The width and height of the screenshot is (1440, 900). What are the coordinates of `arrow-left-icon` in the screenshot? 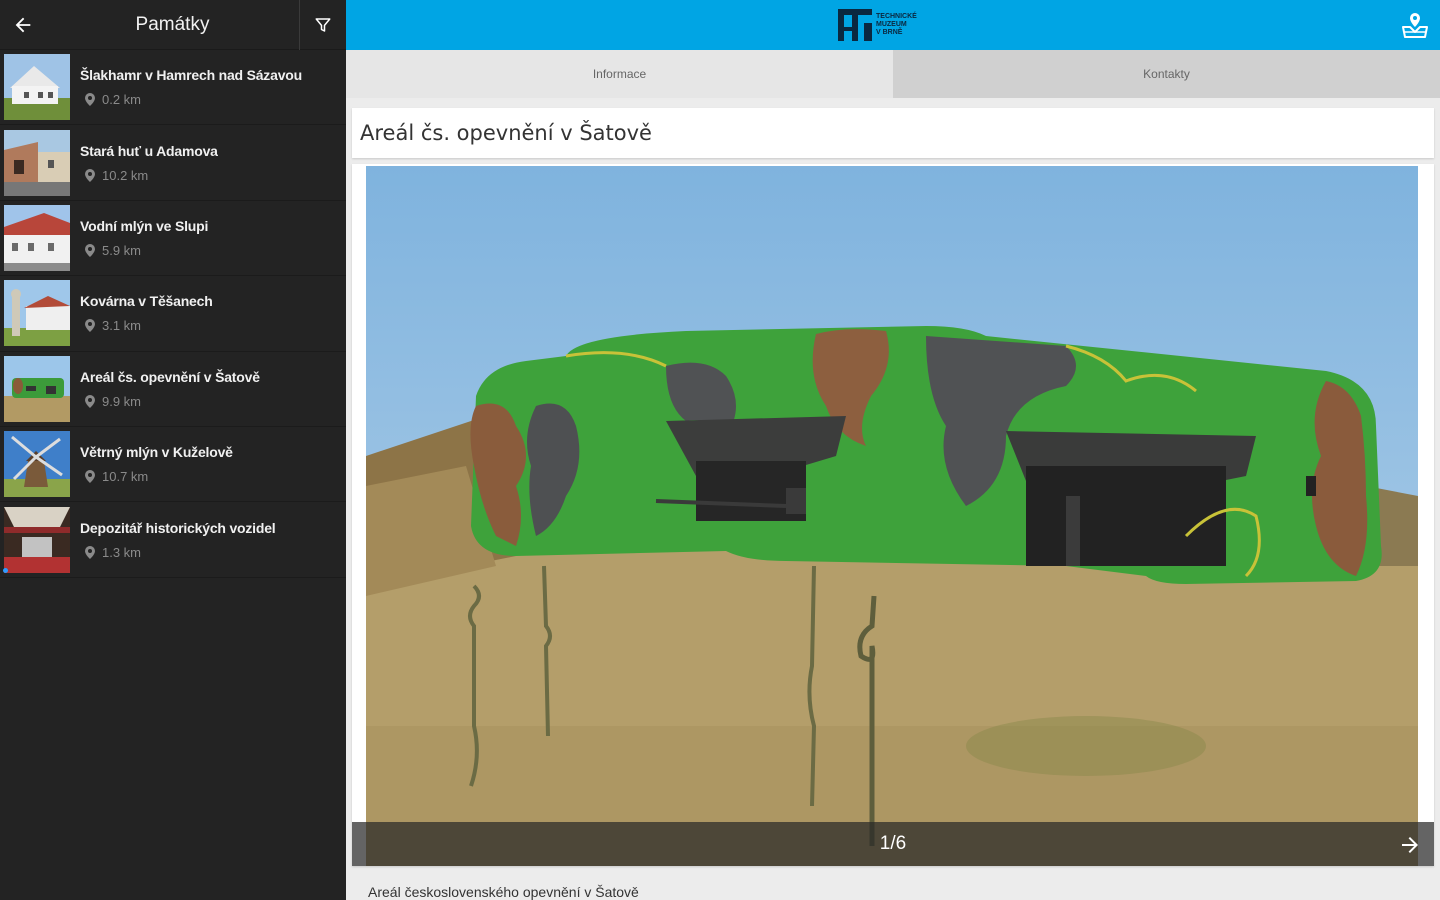 It's located at (23, 24).